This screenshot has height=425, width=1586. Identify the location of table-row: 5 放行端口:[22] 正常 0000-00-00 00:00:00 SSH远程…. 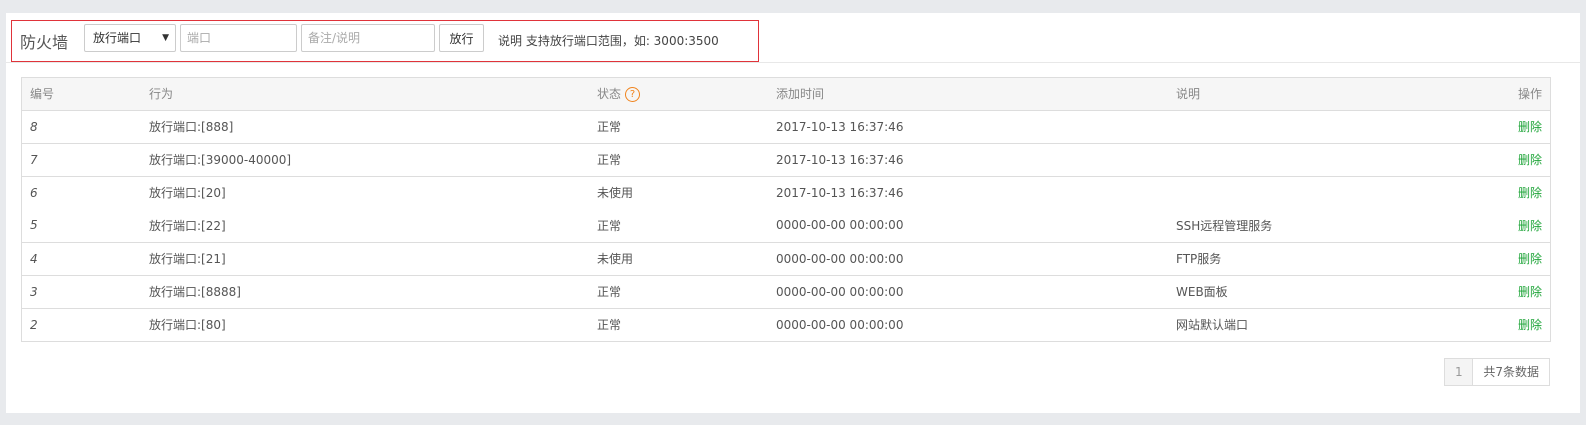
(786, 225).